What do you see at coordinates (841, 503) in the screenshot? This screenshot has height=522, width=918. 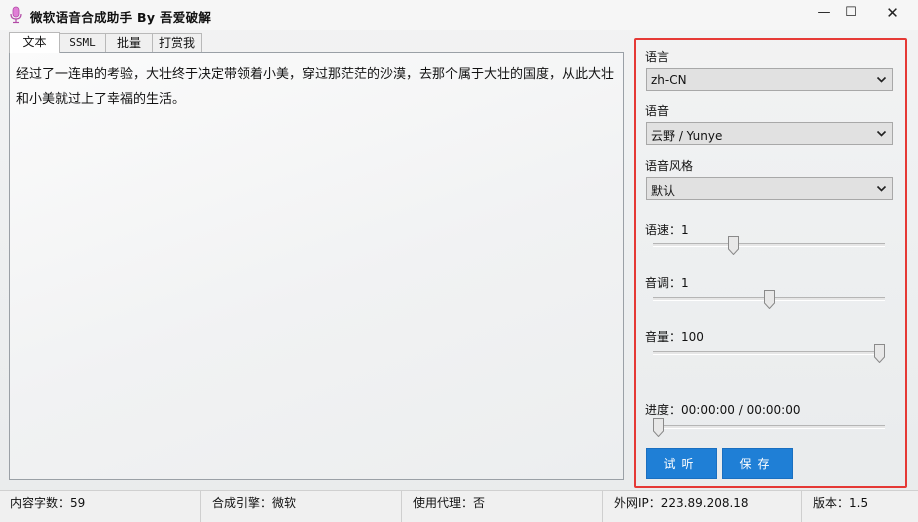 I see `status-version: 版本：1.5` at bounding box center [841, 503].